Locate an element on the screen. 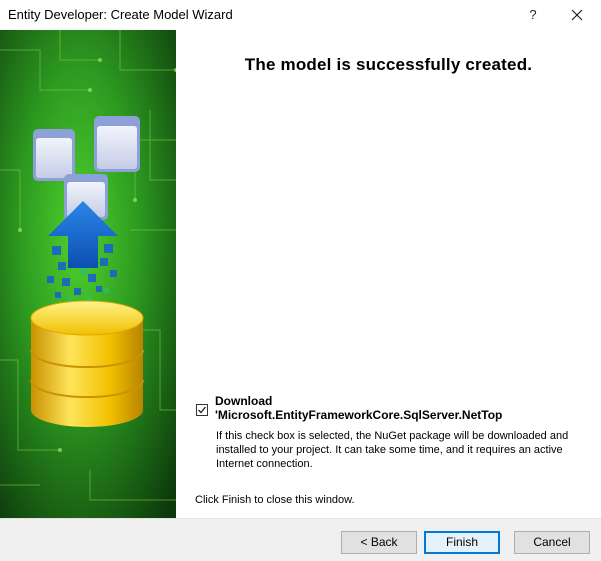 The height and width of the screenshot is (561, 601). window-title: Entity Developer: Create Model Wizard is located at coordinates (120, 14).